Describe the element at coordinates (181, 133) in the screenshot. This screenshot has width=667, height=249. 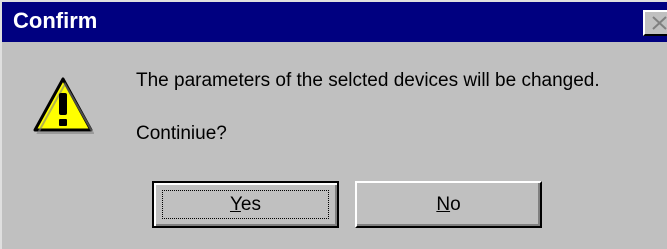
I see `dialog-question: Continiue?` at that location.